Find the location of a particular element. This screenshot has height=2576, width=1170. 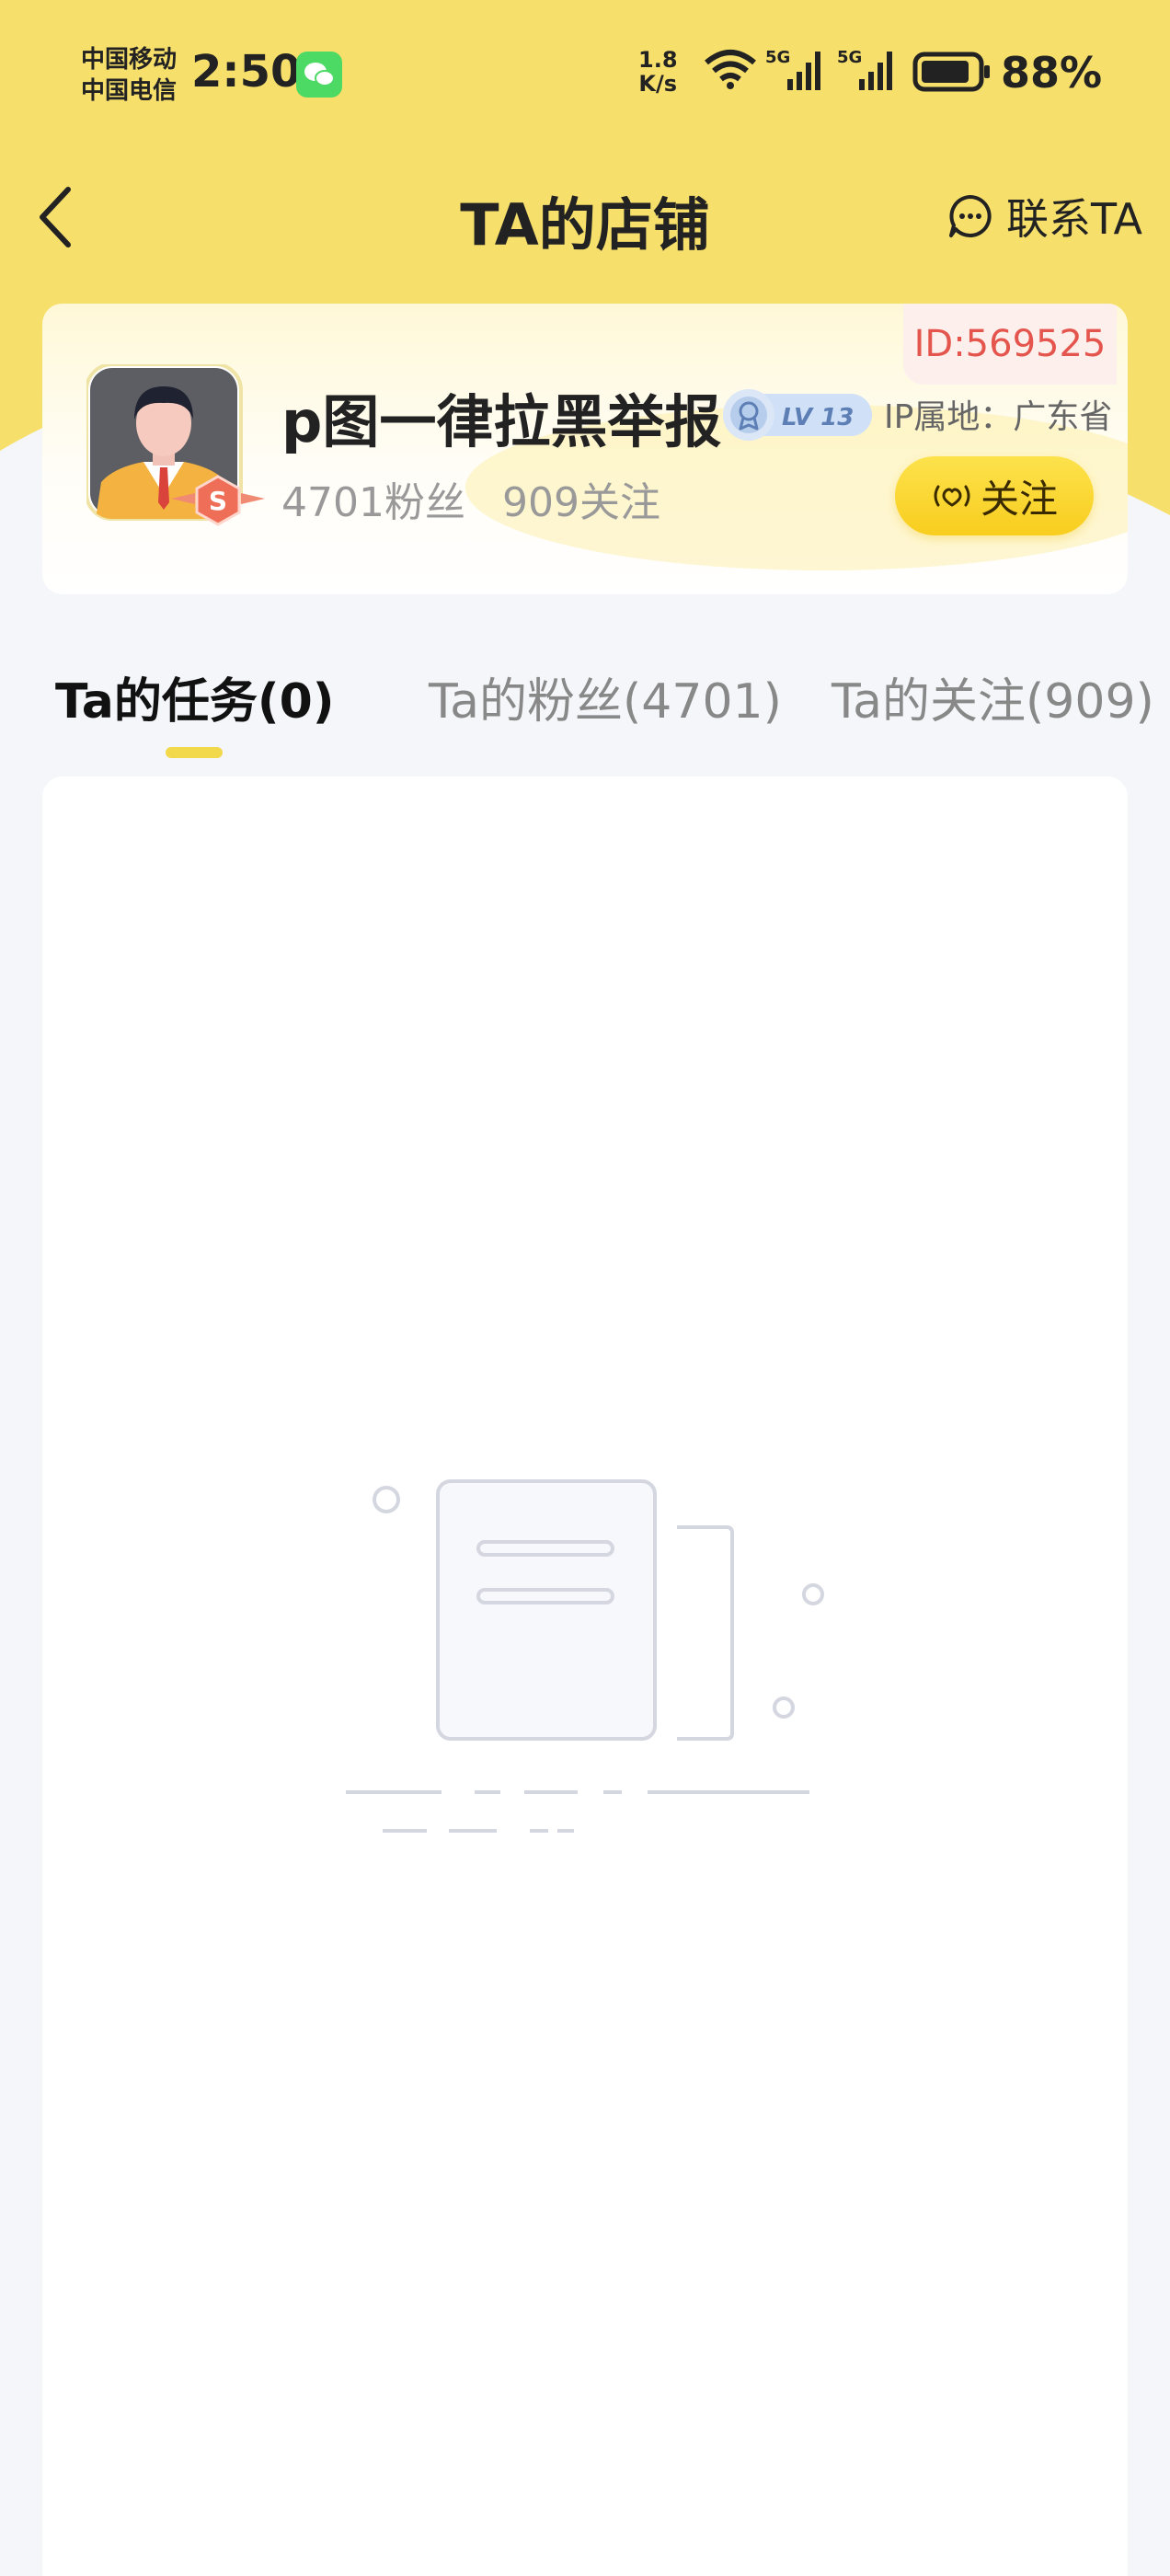

battery-percentage: 88% is located at coordinates (1052, 73).